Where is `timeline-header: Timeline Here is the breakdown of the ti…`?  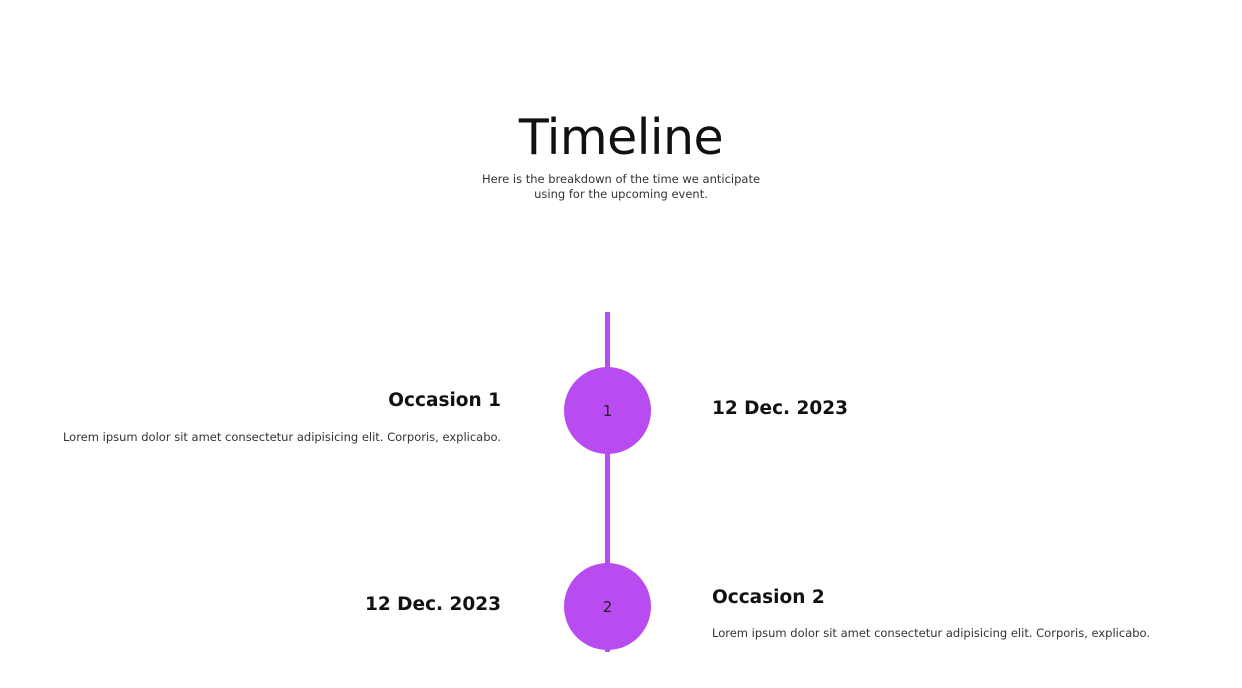 timeline-header: Timeline Here is the breakdown of the ti… is located at coordinates (621, 155).